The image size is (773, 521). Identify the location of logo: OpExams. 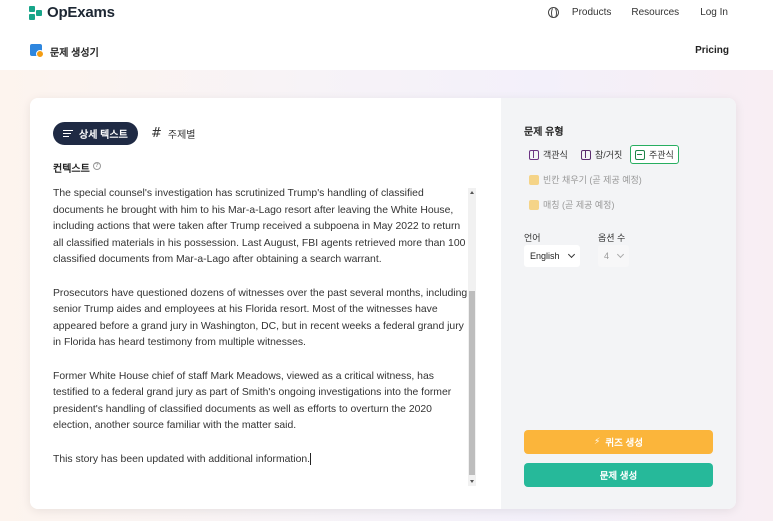
(72, 12).